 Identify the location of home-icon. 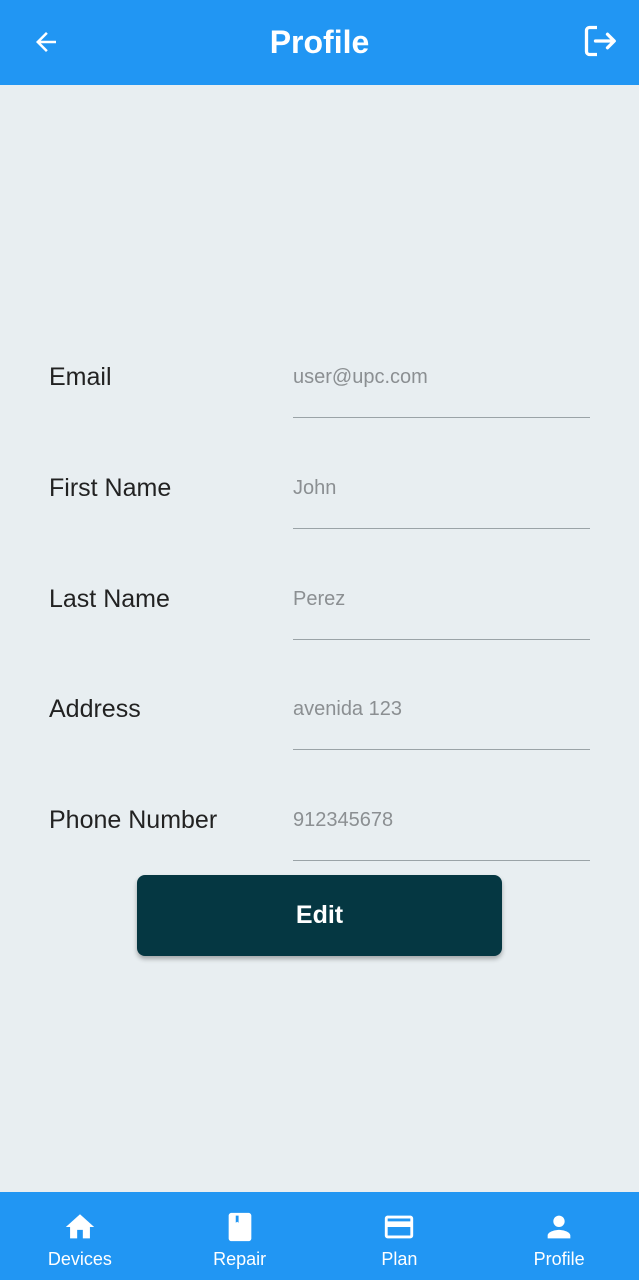
(80, 1226).